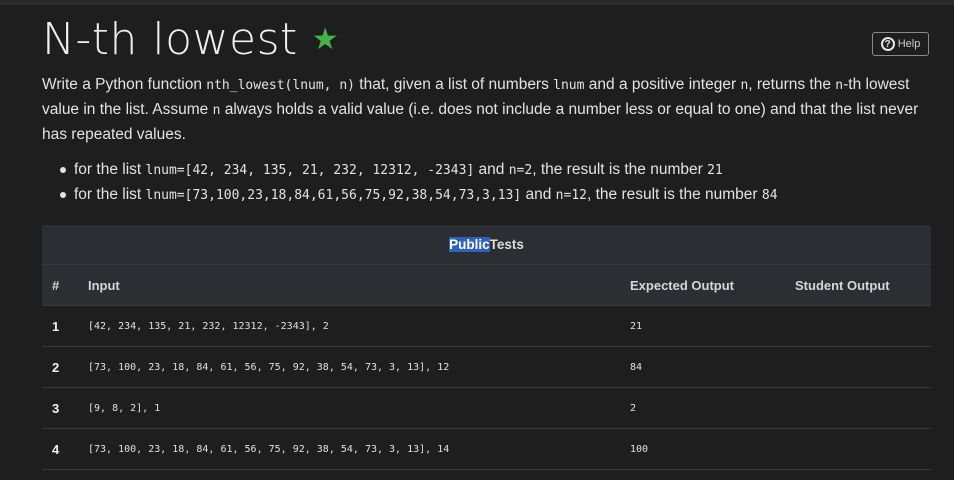 The height and width of the screenshot is (480, 954). What do you see at coordinates (477, 2) in the screenshot?
I see `top-bar` at bounding box center [477, 2].